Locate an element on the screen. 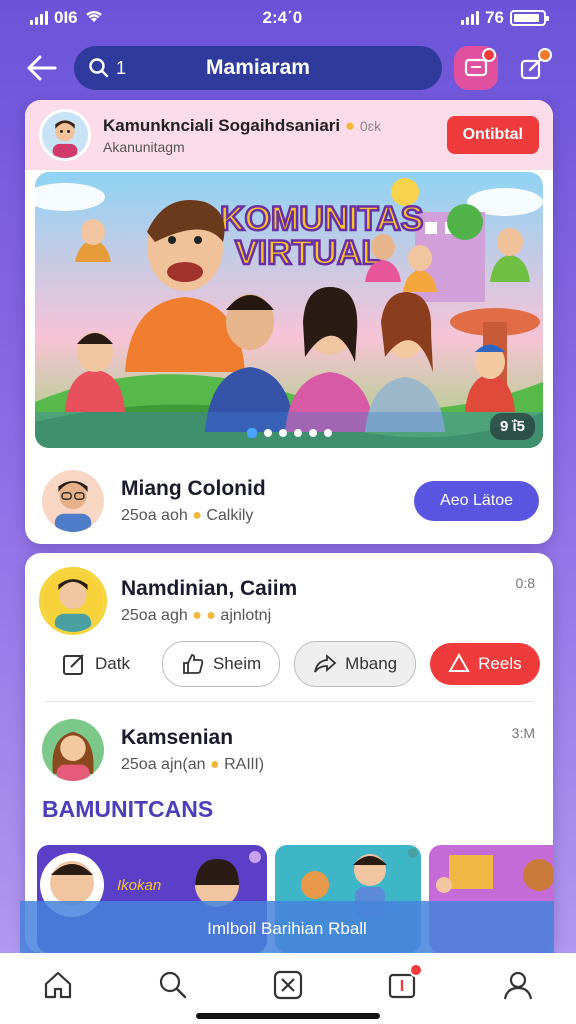  banner-headline-2: VIRTUAL is located at coordinates (308, 253).